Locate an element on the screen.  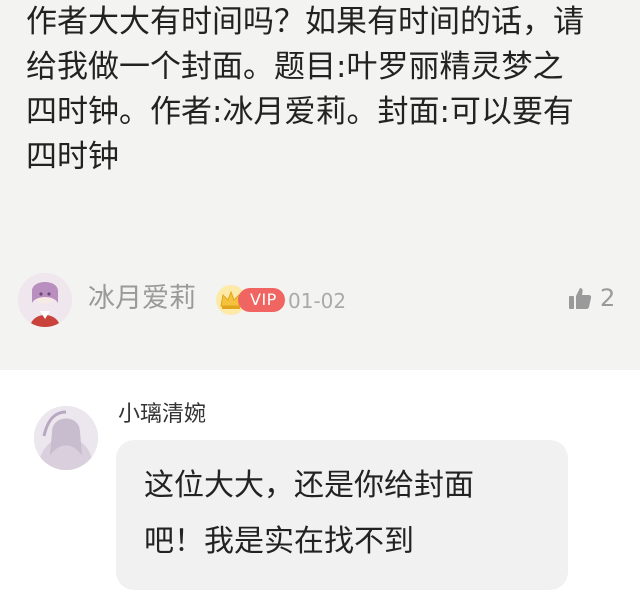
post-date: 01-02 is located at coordinates (317, 301).